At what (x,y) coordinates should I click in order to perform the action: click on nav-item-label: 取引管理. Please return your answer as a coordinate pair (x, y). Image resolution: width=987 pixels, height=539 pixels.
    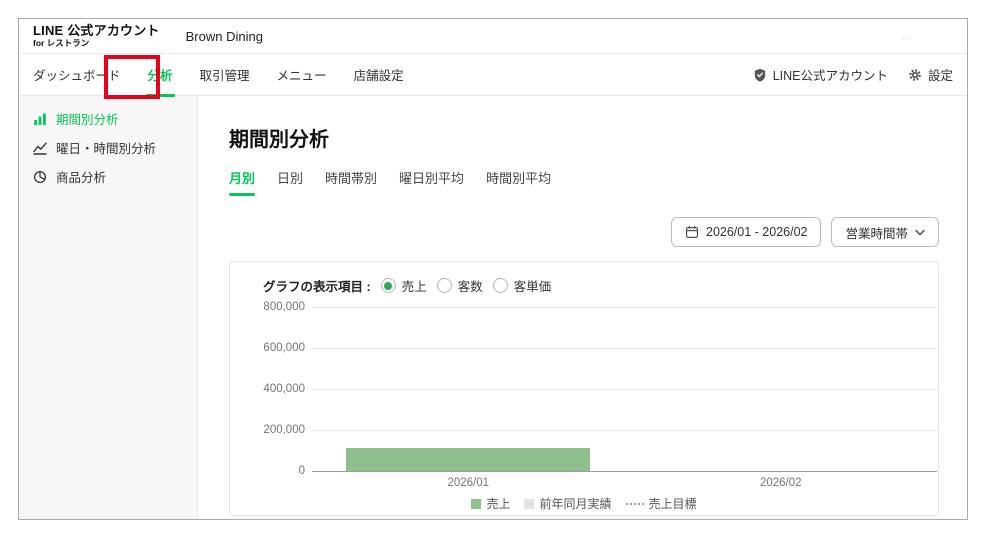
    Looking at the image, I should click on (224, 76).